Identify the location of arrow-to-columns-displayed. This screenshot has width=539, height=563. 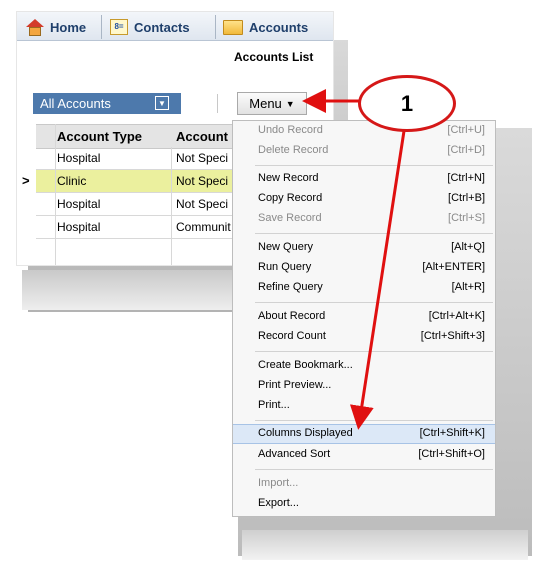
(377, 280).